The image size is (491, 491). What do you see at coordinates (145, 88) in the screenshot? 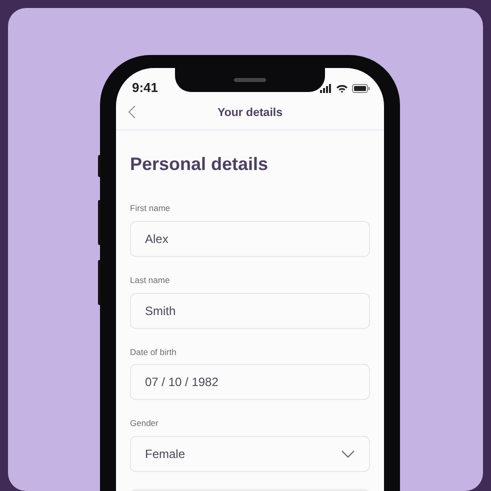
I see `status-time: 9:41` at bounding box center [145, 88].